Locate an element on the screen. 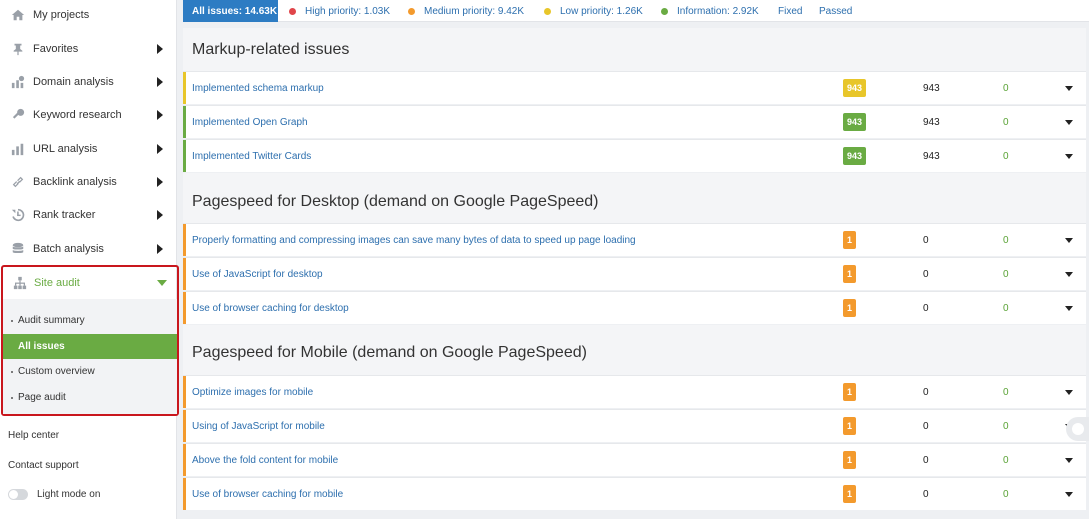  sidebar-item-label: Batch analysis is located at coordinates (68, 248).